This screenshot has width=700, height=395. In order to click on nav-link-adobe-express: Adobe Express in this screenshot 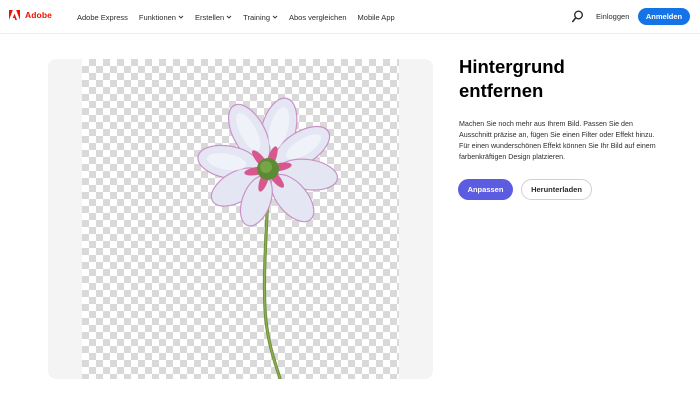, I will do `click(102, 17)`.